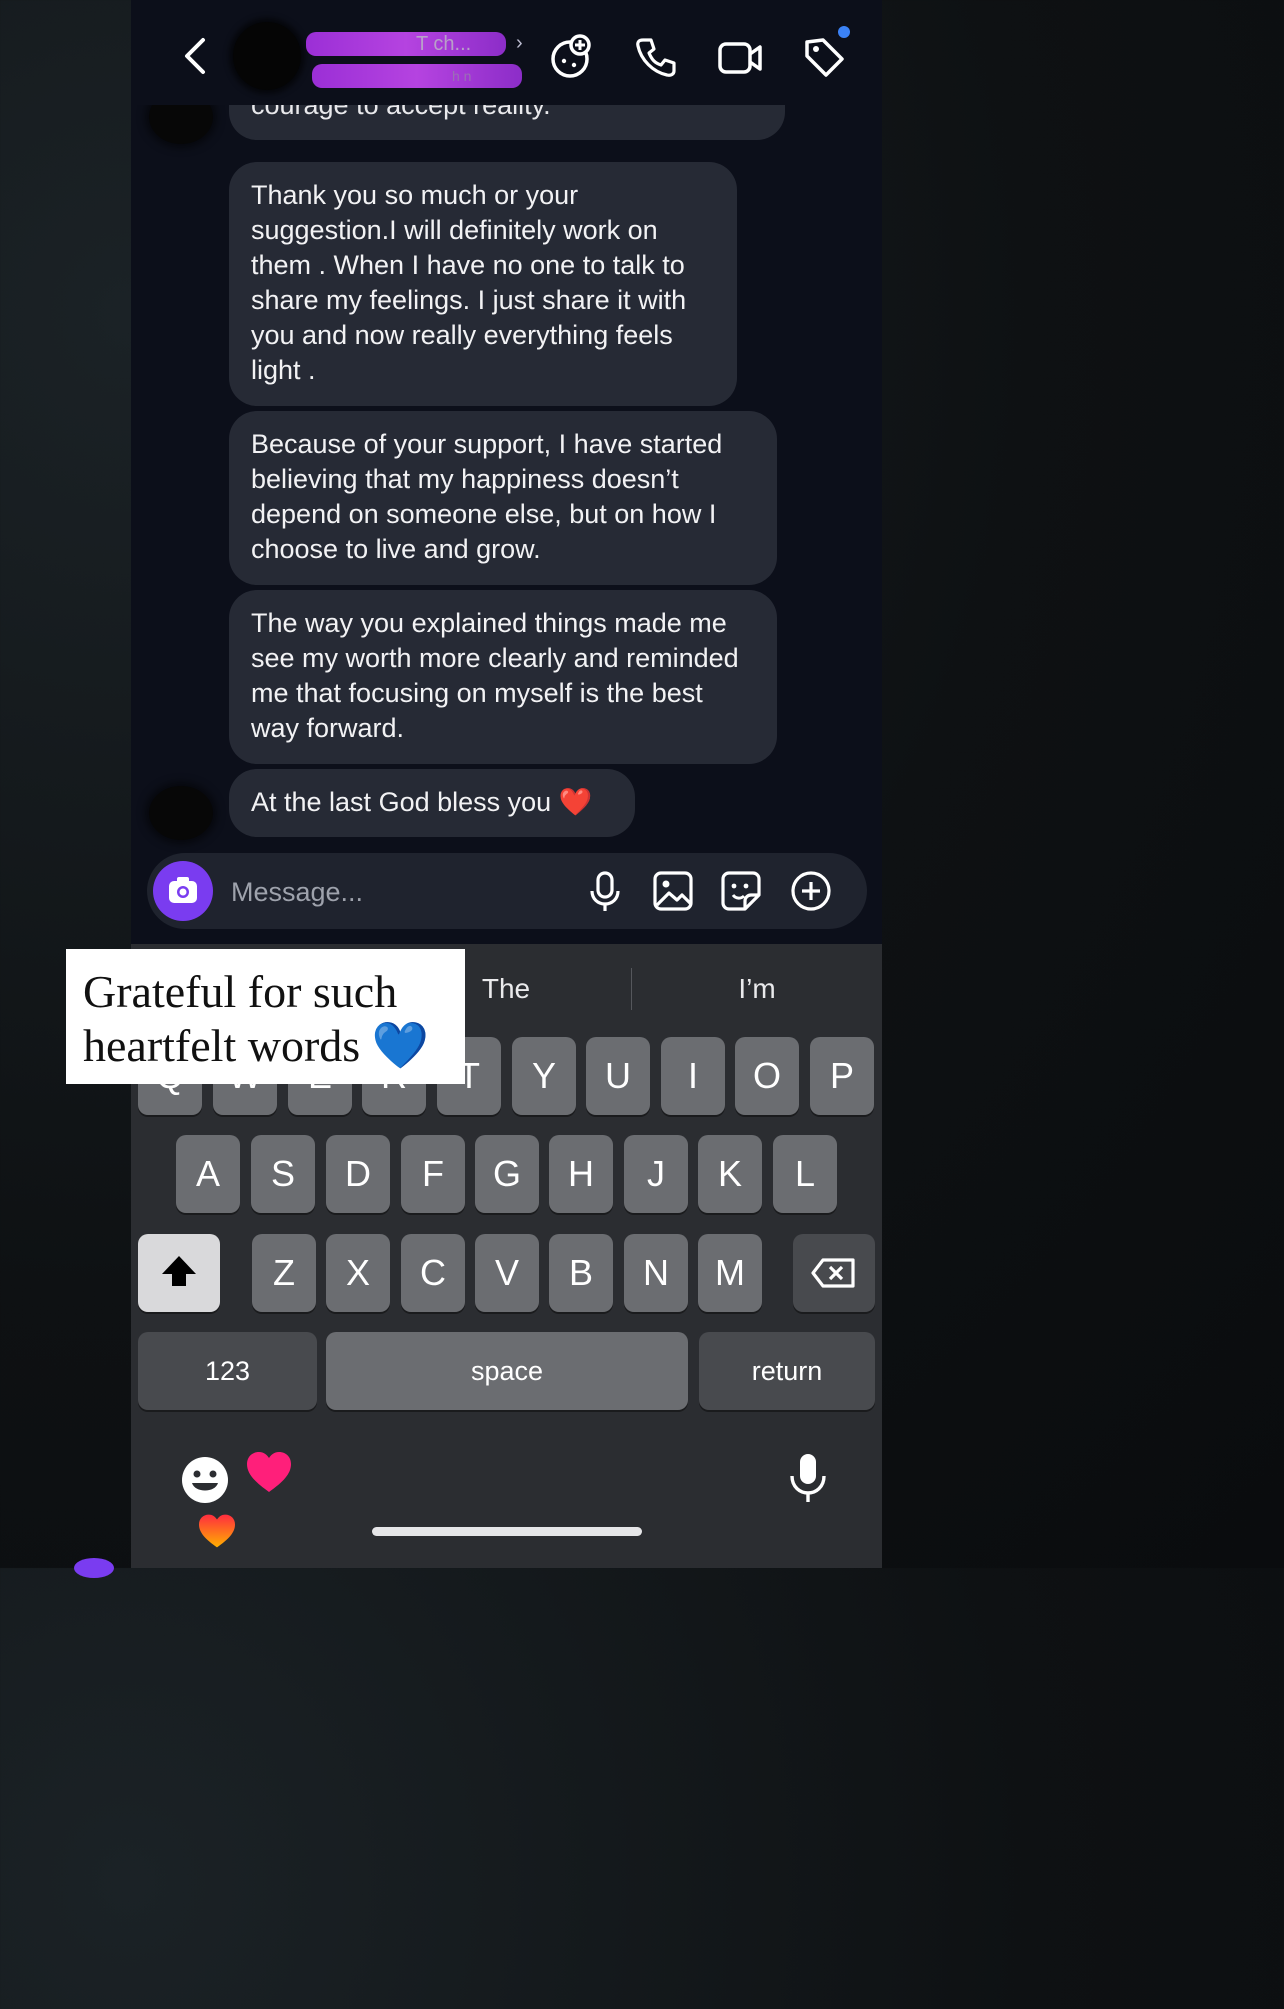 The image size is (1284, 2009). What do you see at coordinates (757, 989) in the screenshot?
I see `suggestion: I’m` at bounding box center [757, 989].